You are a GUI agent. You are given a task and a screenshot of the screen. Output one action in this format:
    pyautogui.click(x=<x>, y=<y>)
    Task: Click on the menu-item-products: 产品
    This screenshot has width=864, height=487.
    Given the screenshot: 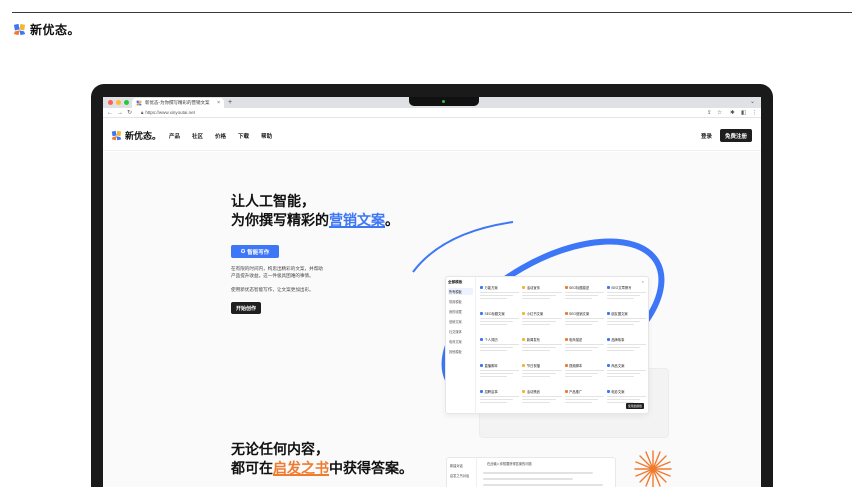 What is the action you would take?
    pyautogui.click(x=174, y=136)
    